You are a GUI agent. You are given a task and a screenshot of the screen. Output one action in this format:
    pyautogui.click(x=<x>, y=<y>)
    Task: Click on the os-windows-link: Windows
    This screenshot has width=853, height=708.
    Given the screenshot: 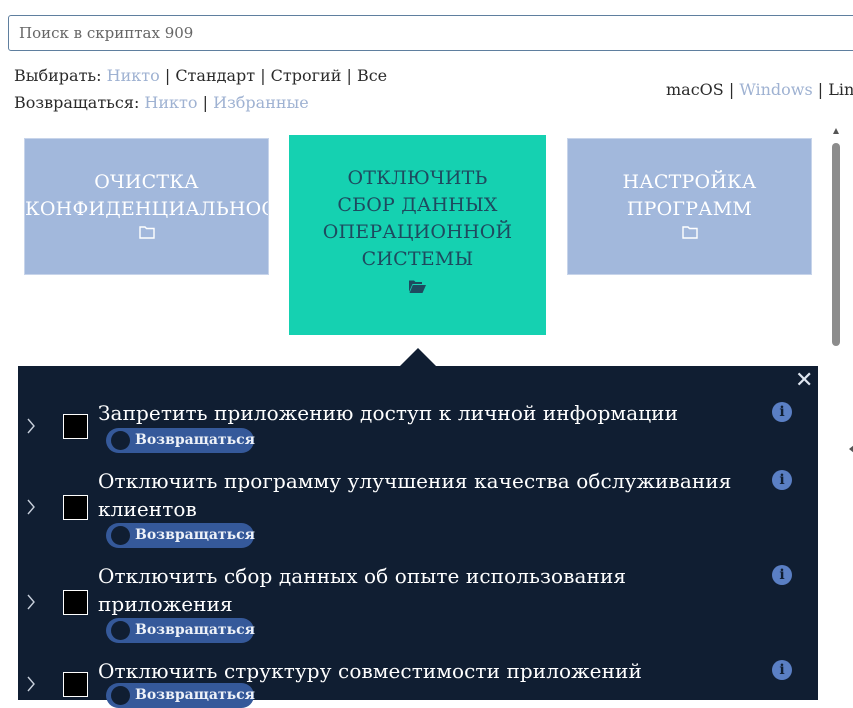 What is the action you would take?
    pyautogui.click(x=775, y=89)
    